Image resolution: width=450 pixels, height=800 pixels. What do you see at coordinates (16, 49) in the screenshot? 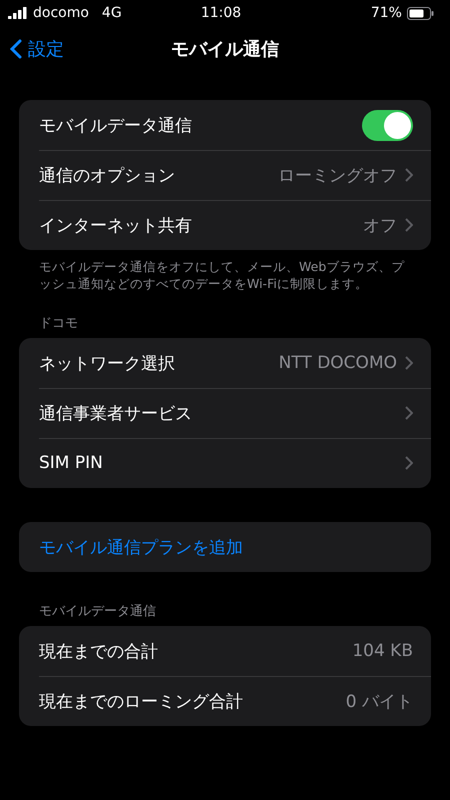
I see `back-chevron-icon` at bounding box center [16, 49].